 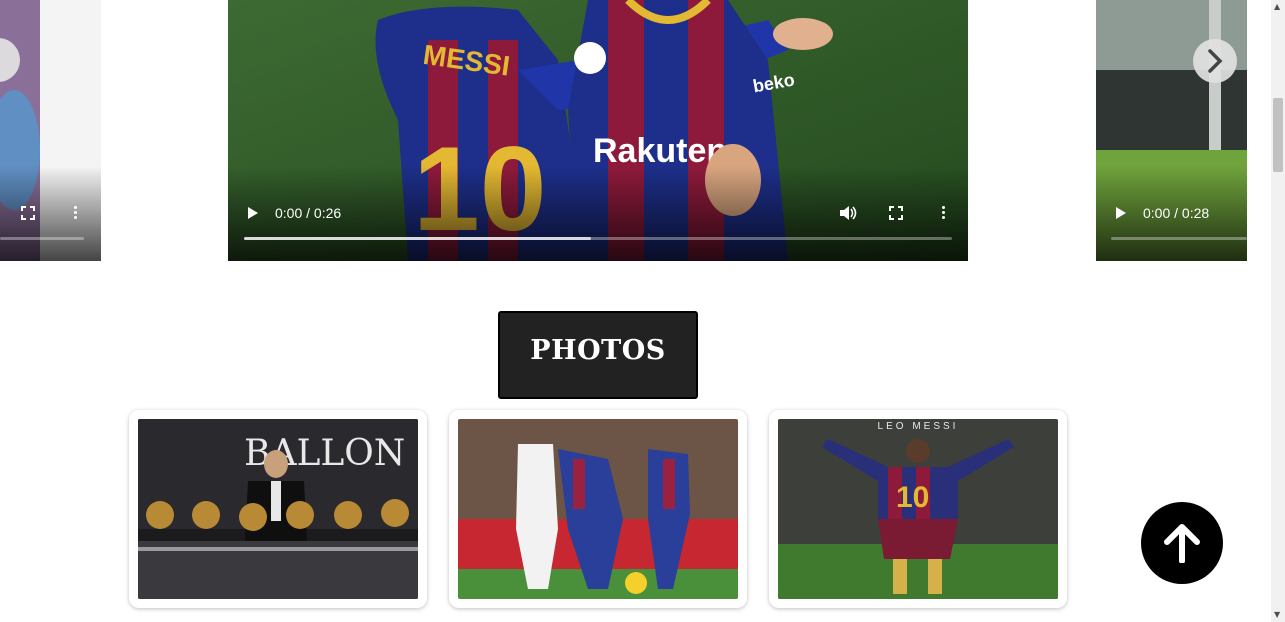 I want to click on video-time-right: 0:00 / 0:28, so click(x=1176, y=213).